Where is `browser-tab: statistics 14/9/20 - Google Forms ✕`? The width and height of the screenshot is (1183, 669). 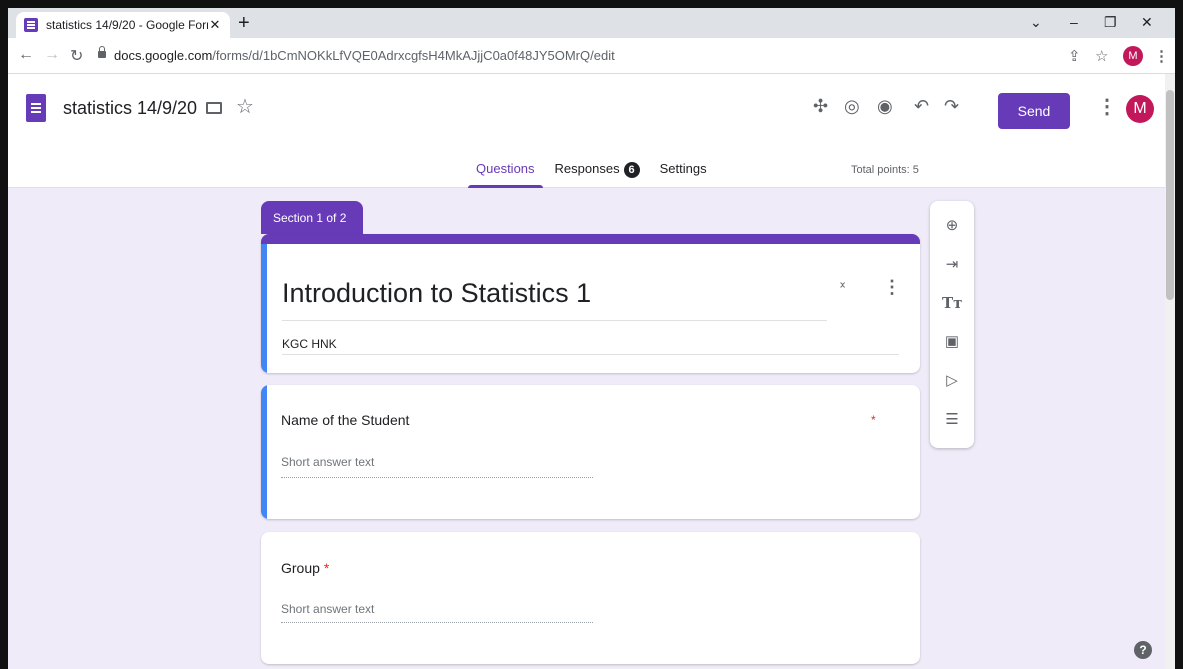
browser-tab: statistics 14/9/20 - Google Forms ✕ is located at coordinates (123, 25).